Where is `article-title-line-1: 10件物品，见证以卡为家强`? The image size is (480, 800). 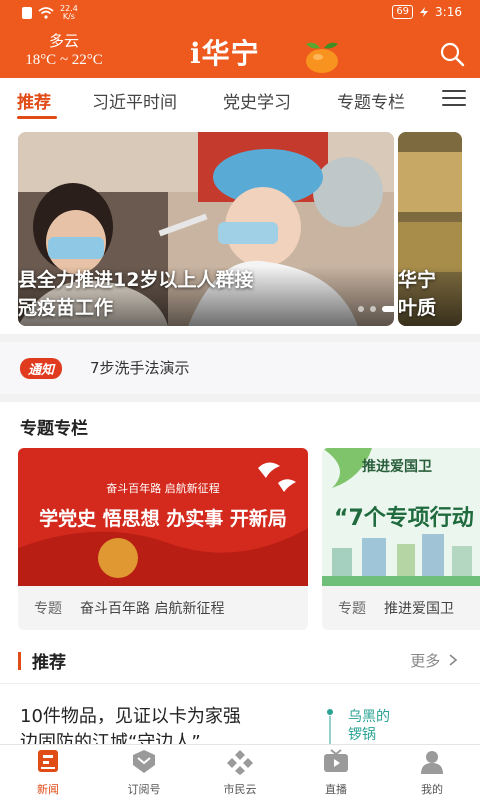 article-title-line-1: 10件物品，见证以卡为家强 is located at coordinates (130, 716).